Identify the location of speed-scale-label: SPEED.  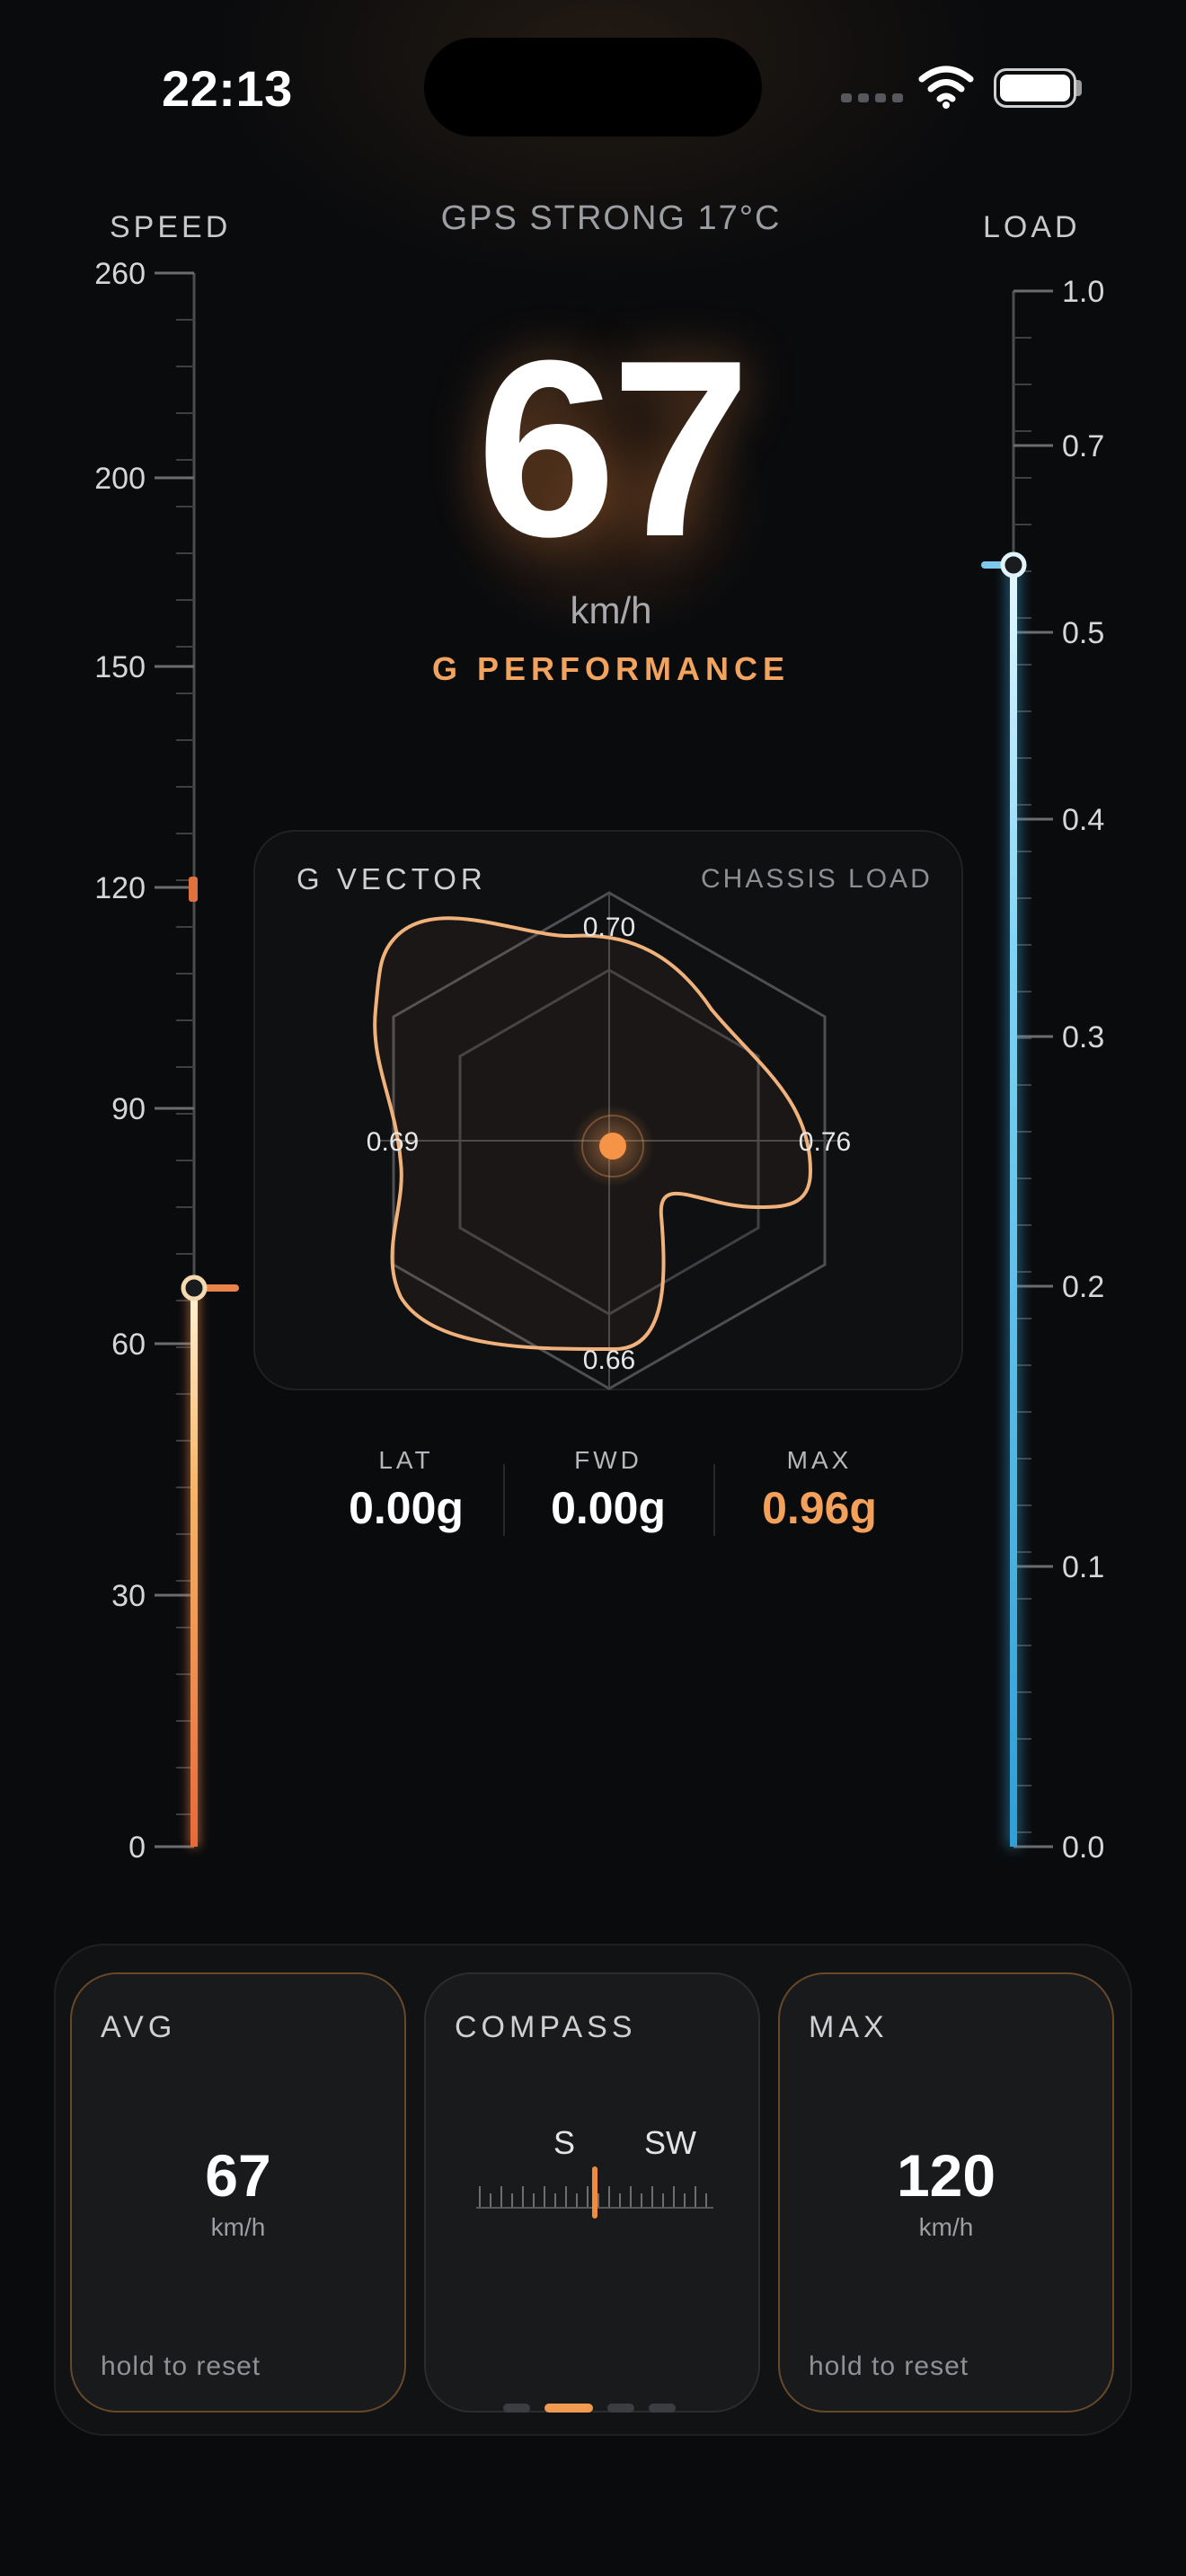
(171, 227).